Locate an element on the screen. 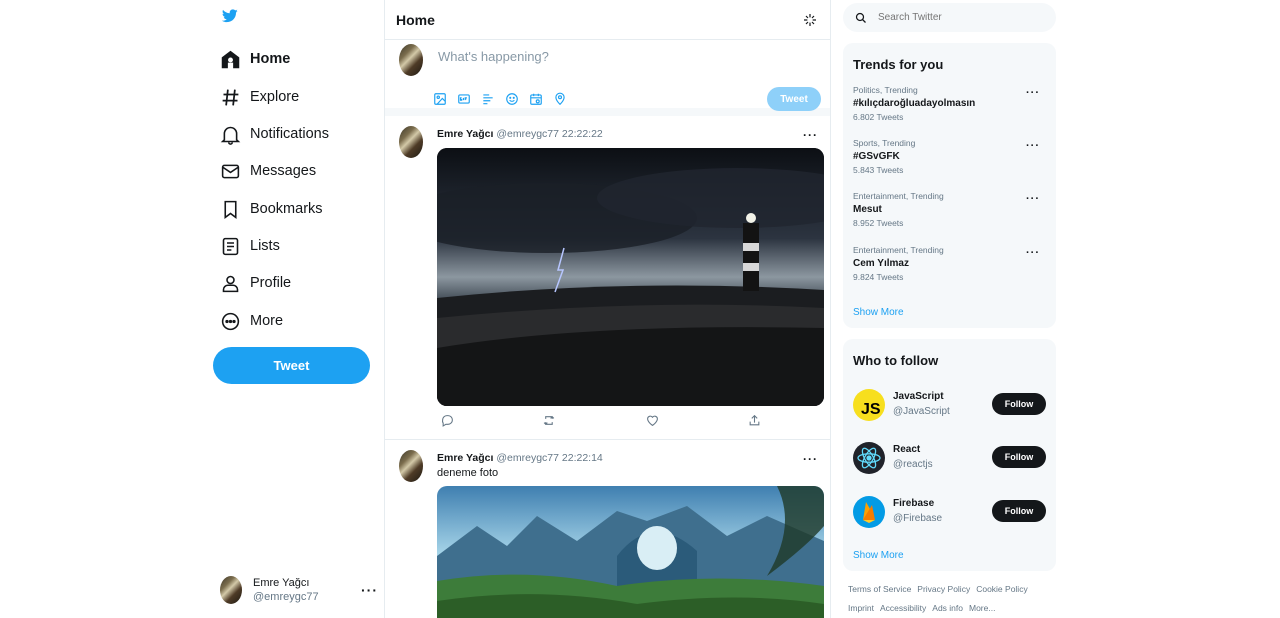  sparkle-icon is located at coordinates (810, 20).